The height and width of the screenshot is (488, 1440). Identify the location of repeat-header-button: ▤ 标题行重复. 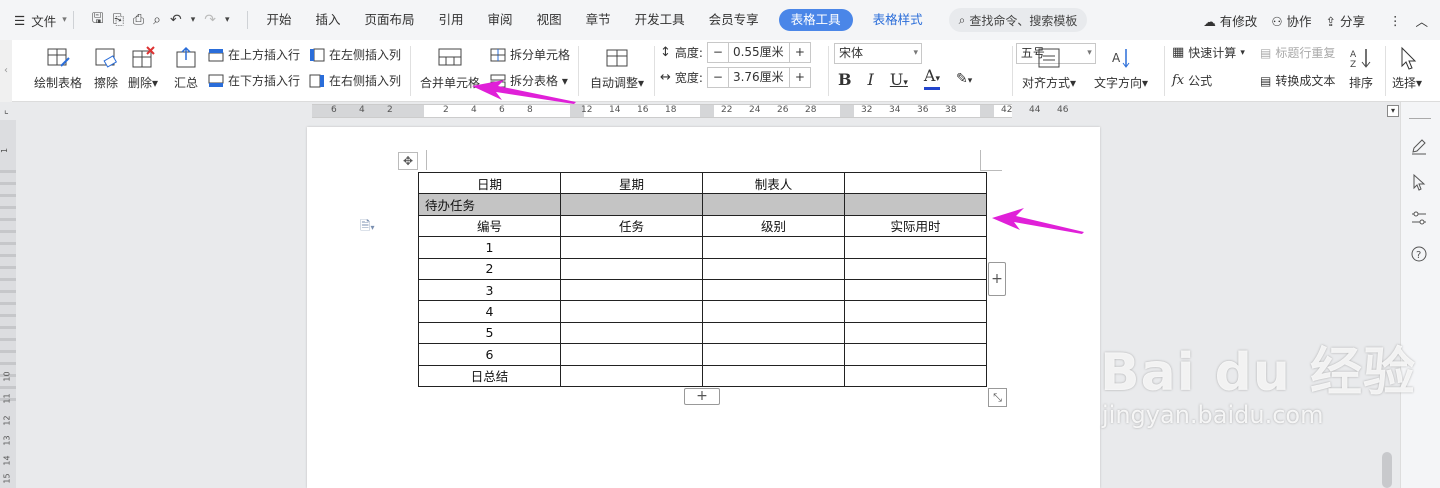
(1297, 52).